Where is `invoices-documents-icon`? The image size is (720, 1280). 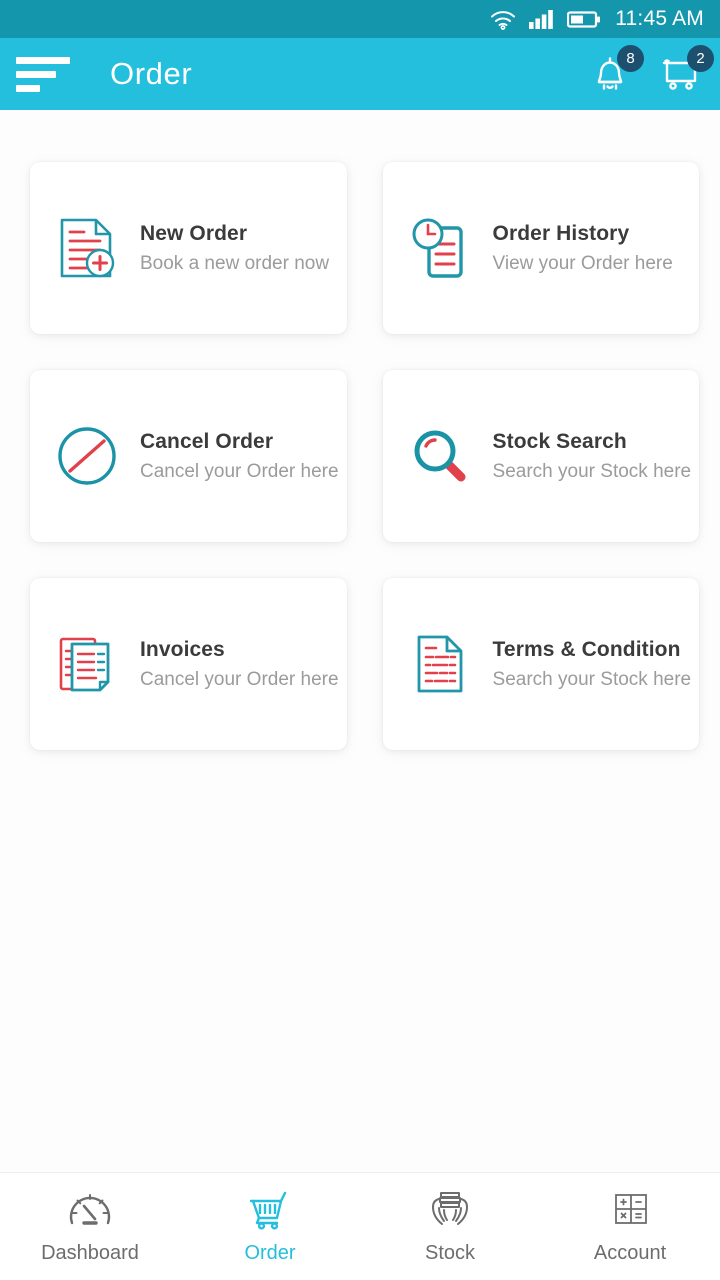
invoices-documents-icon is located at coordinates (87, 664).